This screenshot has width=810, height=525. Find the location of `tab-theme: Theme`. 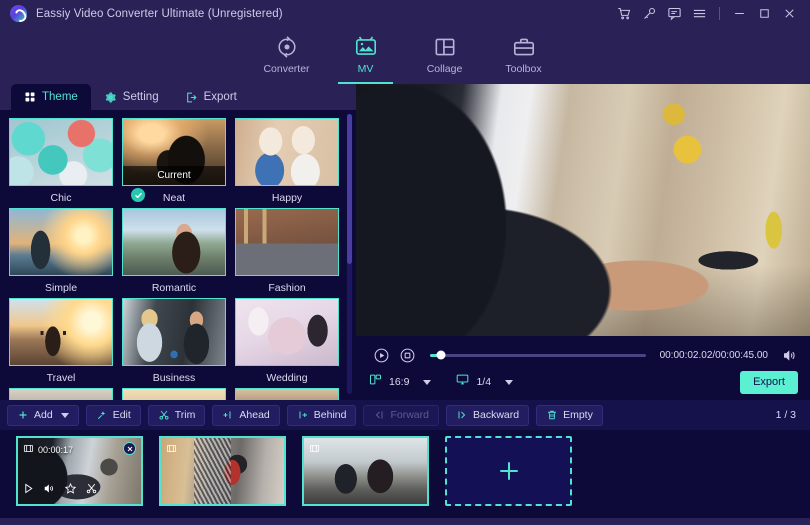

tab-theme: Theme is located at coordinates (51, 97).